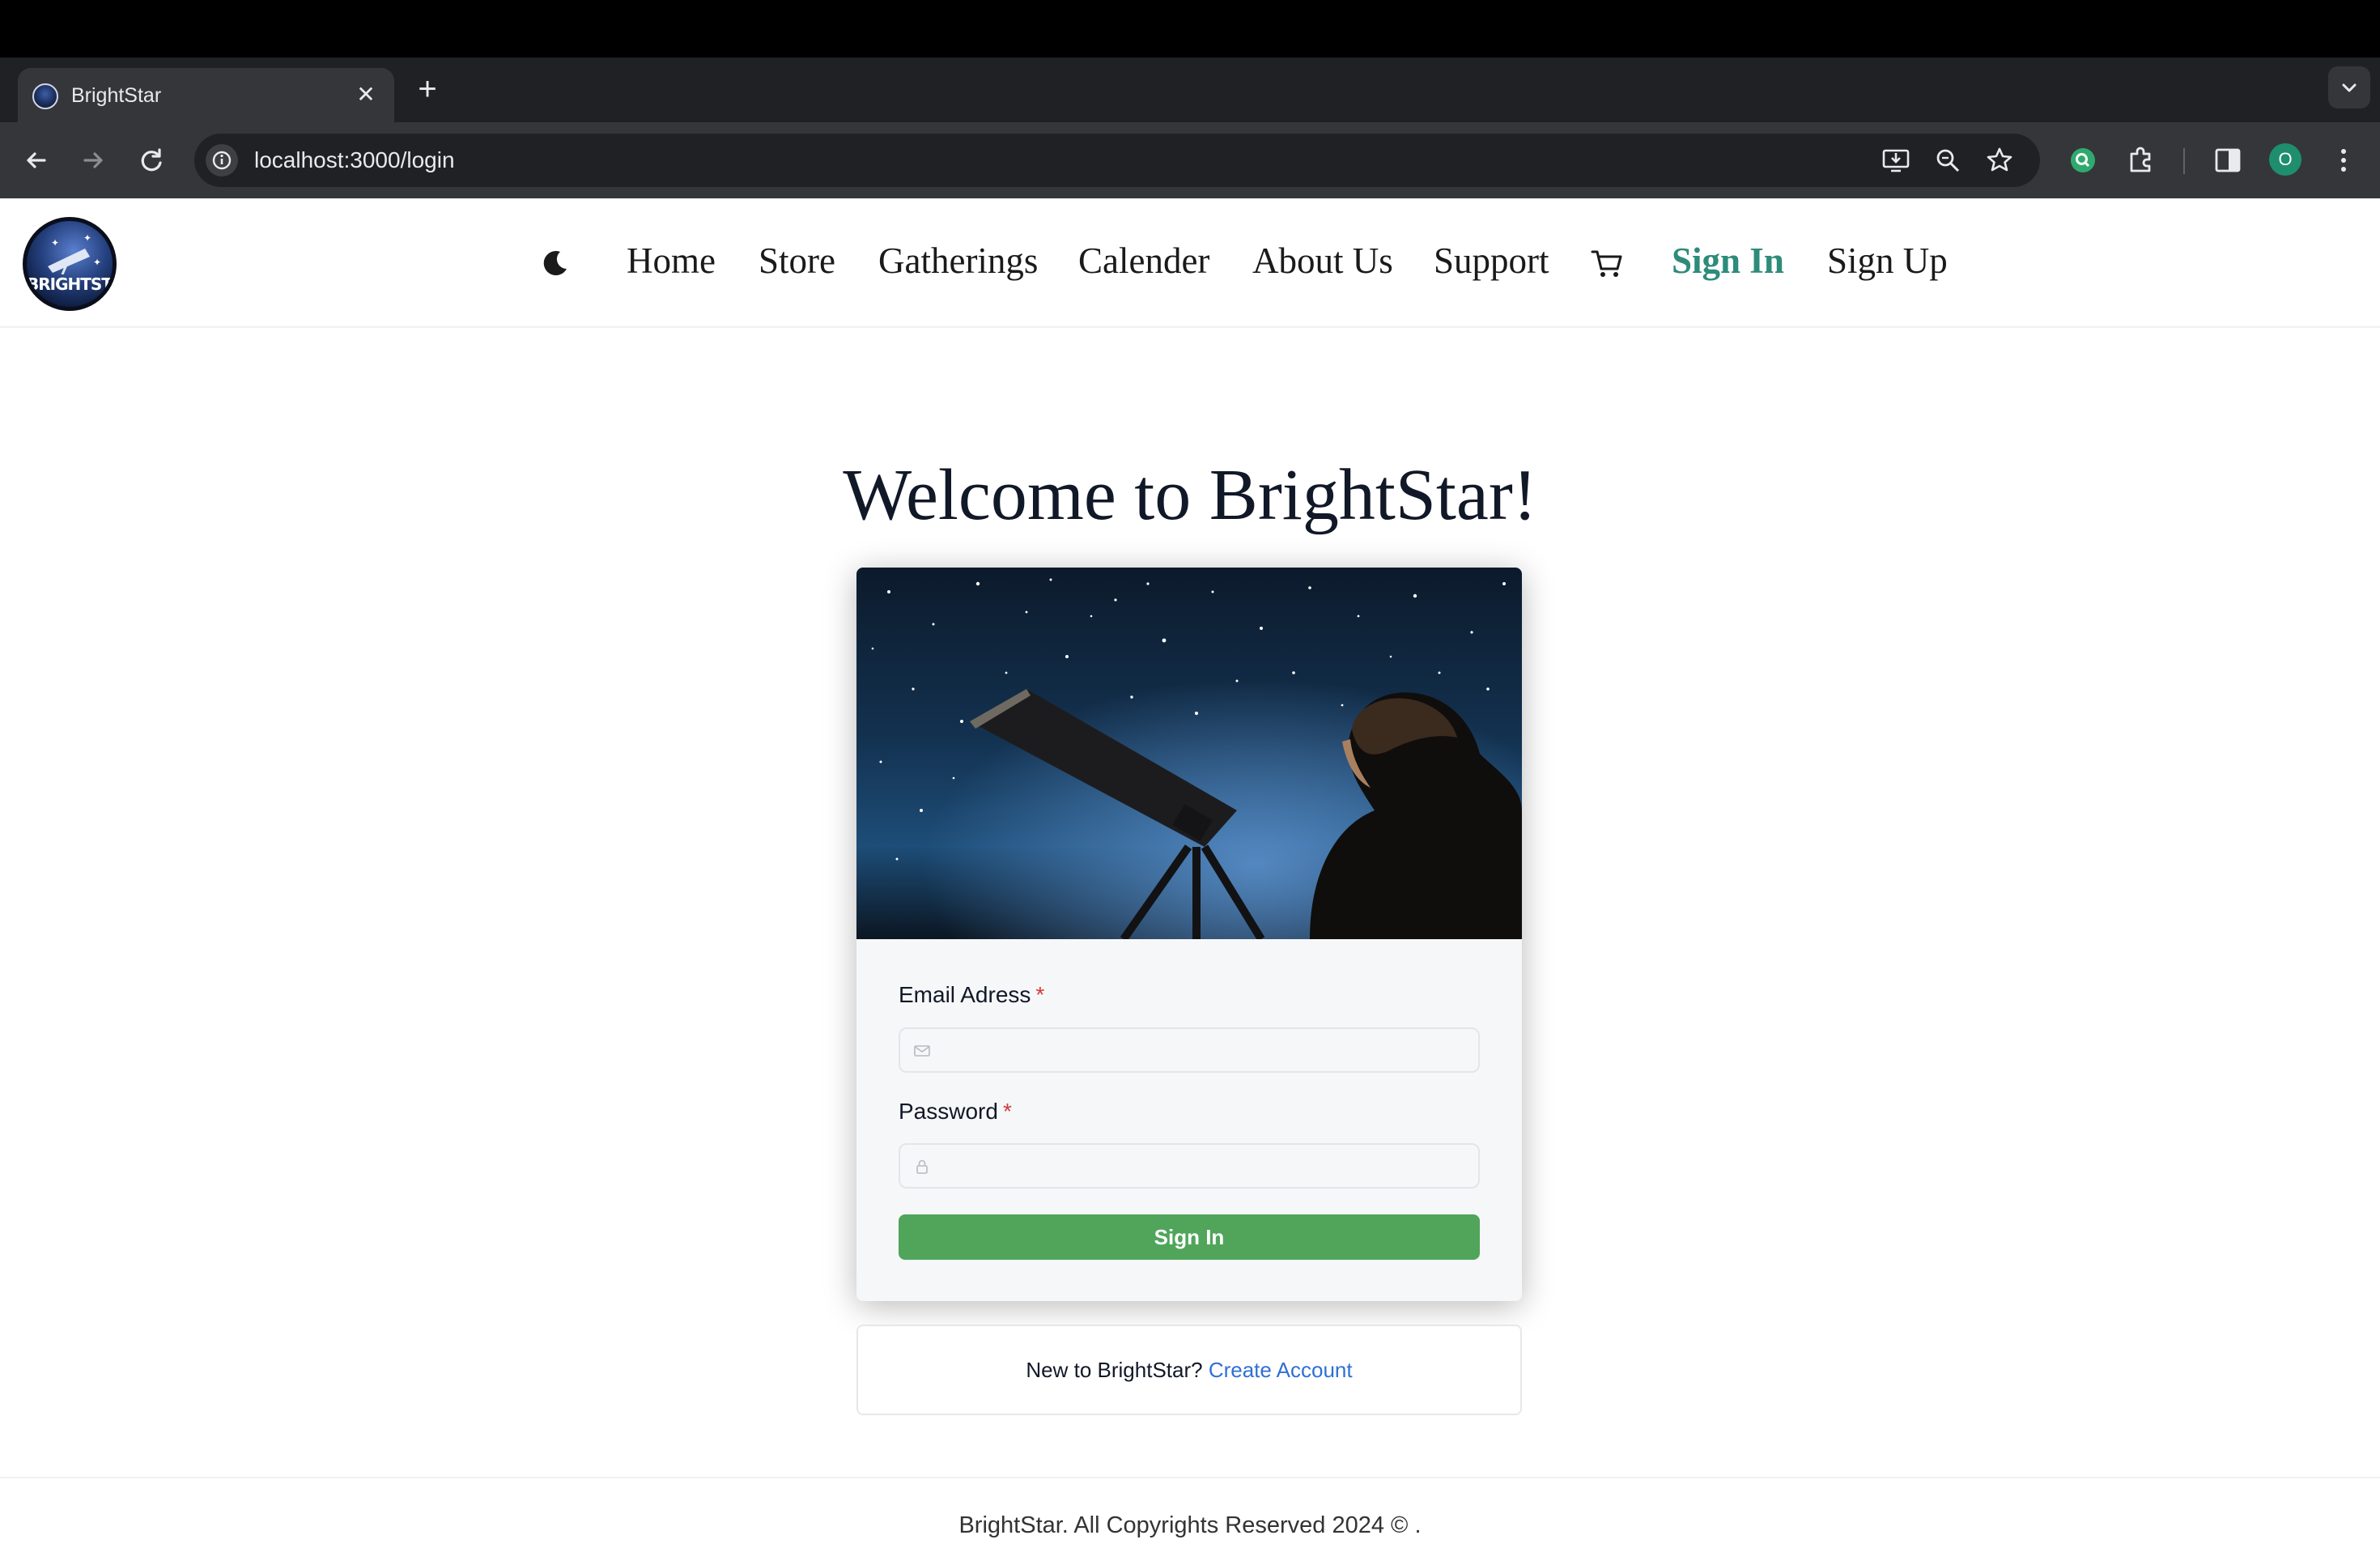 The width and height of the screenshot is (2380, 1548). I want to click on password-input, so click(1206, 1166).